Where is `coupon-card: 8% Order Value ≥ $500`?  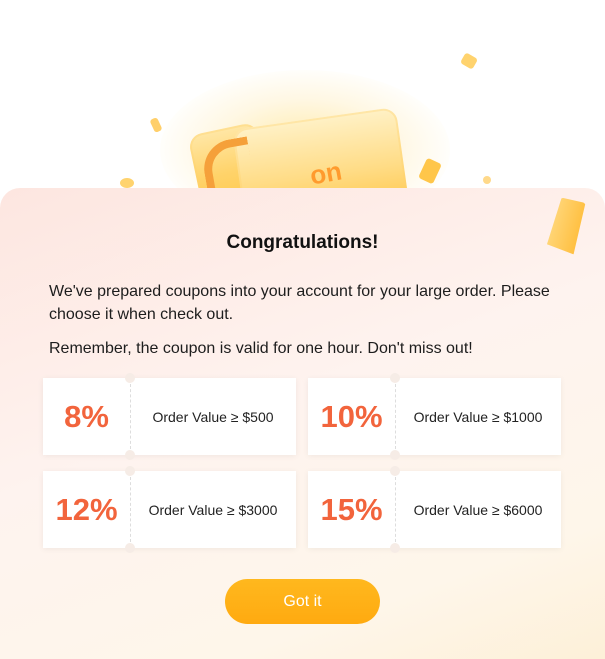 coupon-card: 8% Order Value ≥ $500 is located at coordinates (169, 416).